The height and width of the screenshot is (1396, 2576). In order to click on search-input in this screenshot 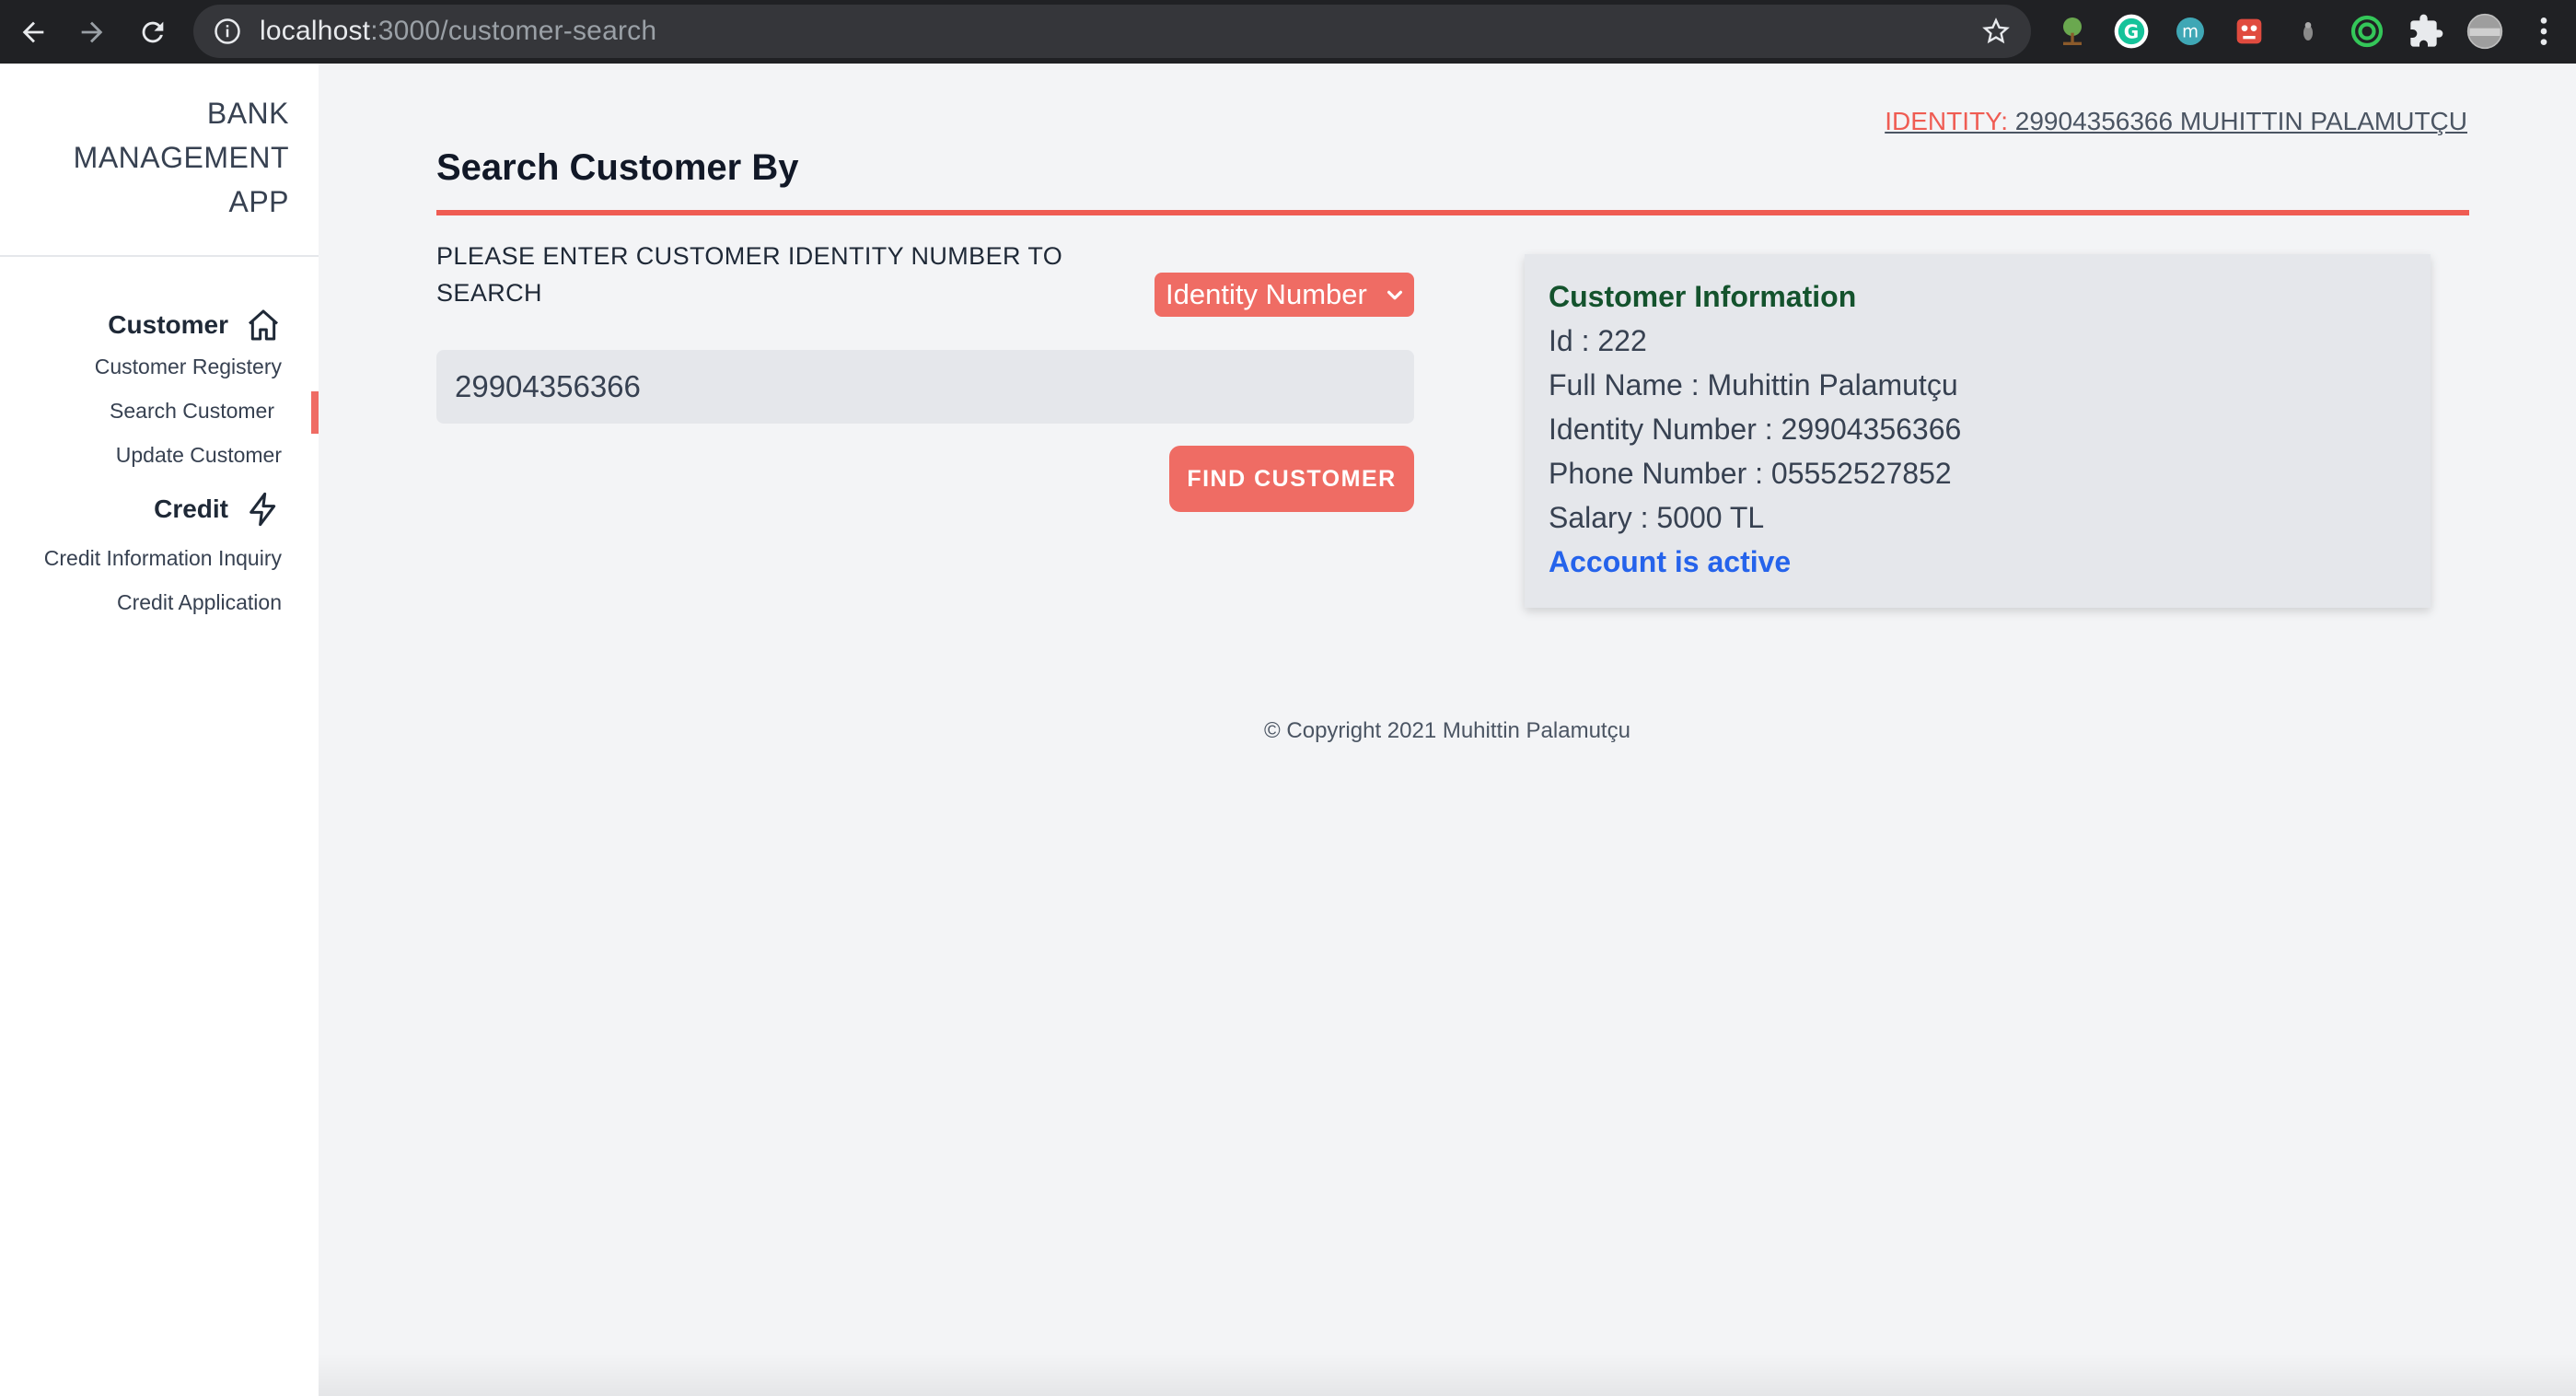, I will do `click(925, 387)`.